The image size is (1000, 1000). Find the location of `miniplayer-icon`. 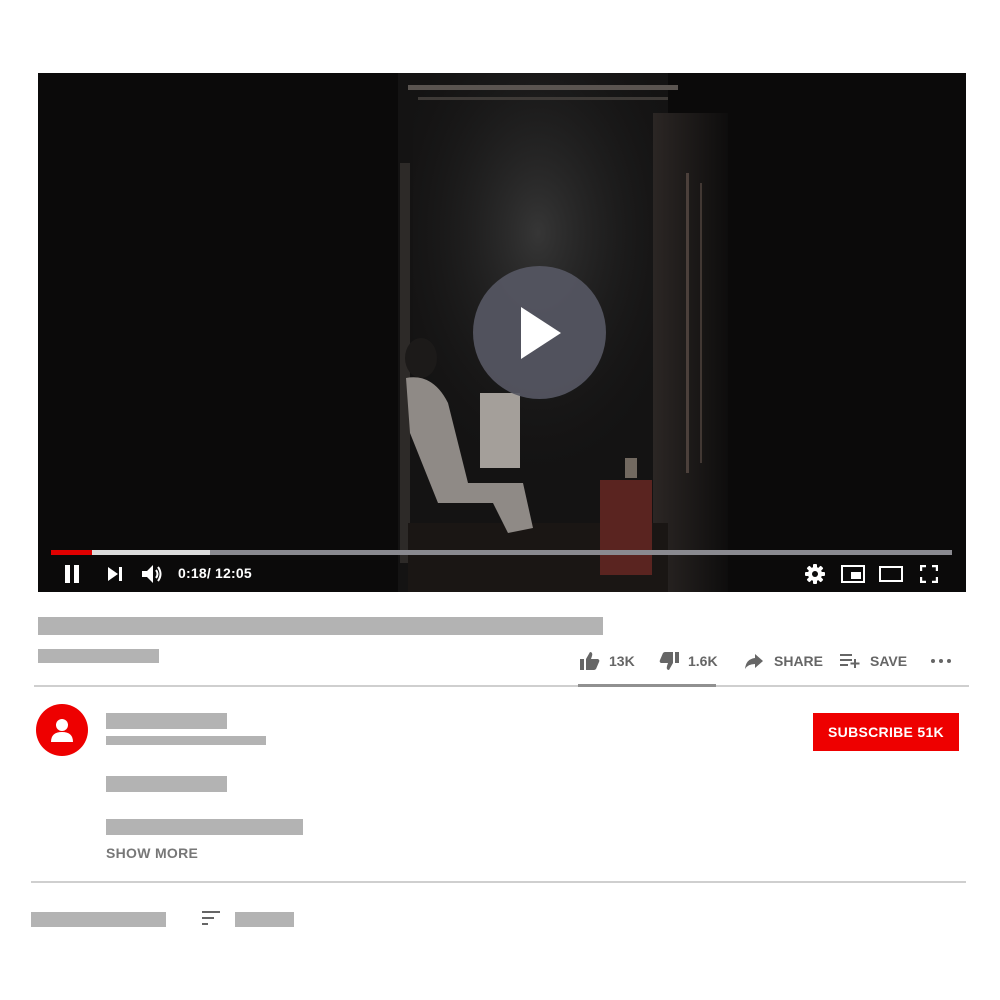

miniplayer-icon is located at coordinates (853, 574).